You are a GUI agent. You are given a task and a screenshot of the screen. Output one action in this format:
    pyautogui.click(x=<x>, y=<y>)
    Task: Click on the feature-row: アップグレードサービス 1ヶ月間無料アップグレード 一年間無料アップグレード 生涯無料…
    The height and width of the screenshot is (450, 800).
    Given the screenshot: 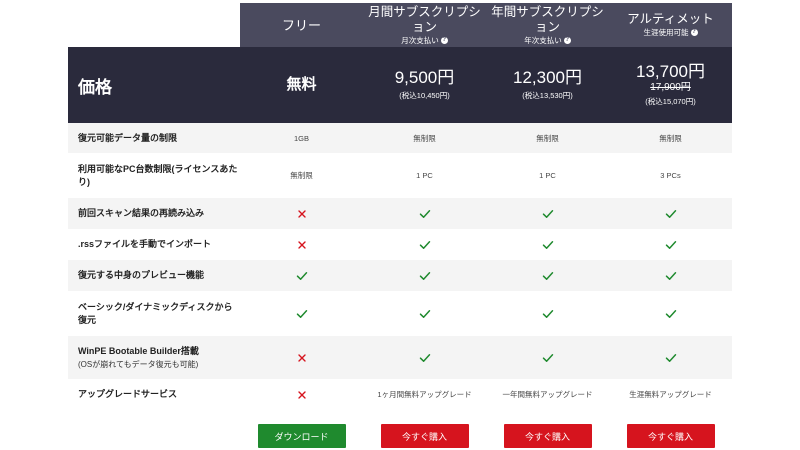 What is the action you would take?
    pyautogui.click(x=400, y=394)
    